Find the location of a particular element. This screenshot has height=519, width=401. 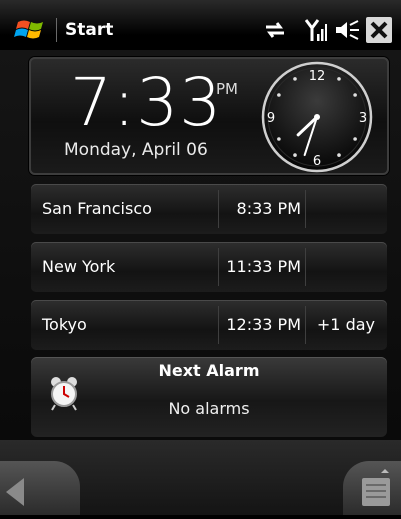

analog-clock: 12 3 6 9 is located at coordinates (317, 117).